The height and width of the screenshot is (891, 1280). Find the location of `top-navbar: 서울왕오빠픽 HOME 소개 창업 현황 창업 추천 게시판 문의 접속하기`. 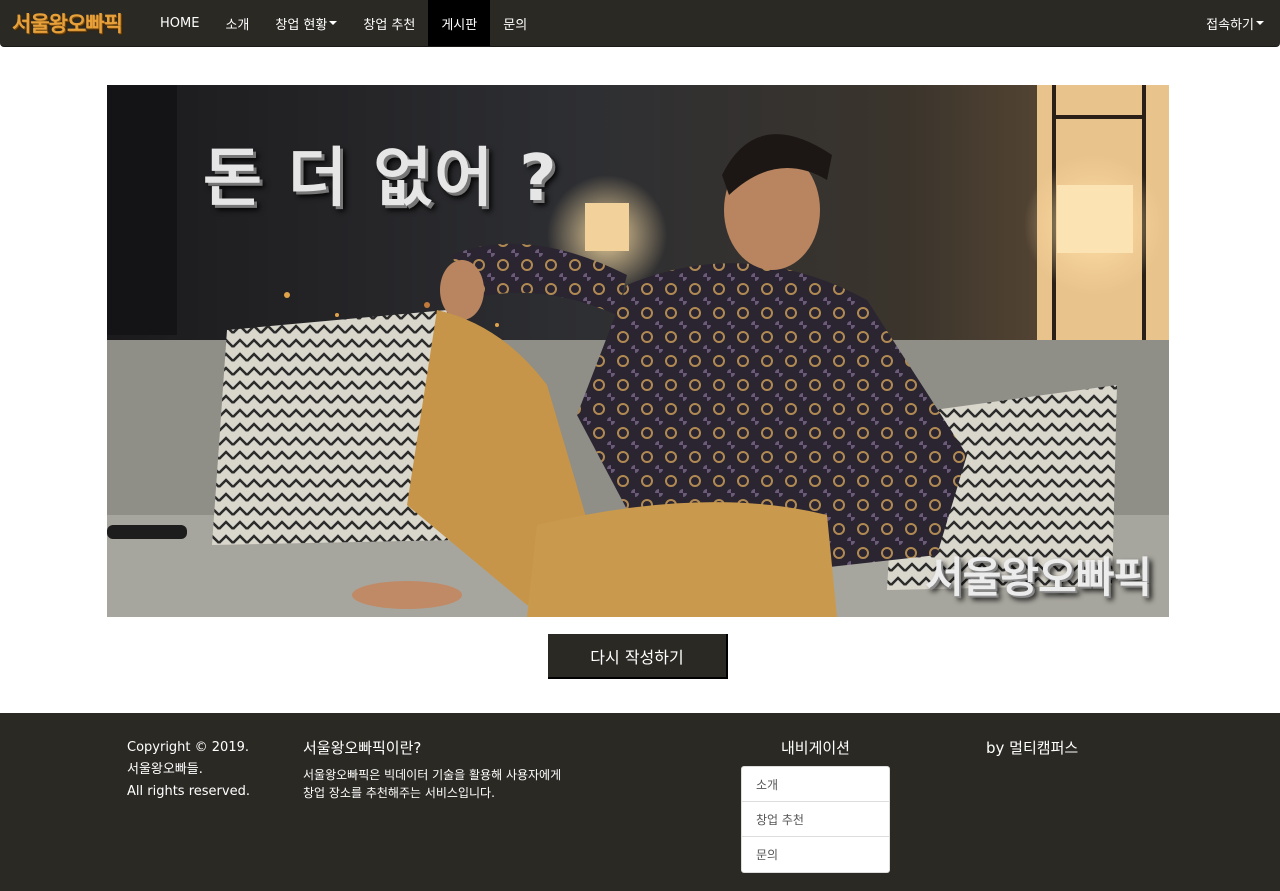

top-navbar: 서울왕오빠픽 HOME 소개 창업 현황 창업 추천 게시판 문의 접속하기 is located at coordinates (640, 23).